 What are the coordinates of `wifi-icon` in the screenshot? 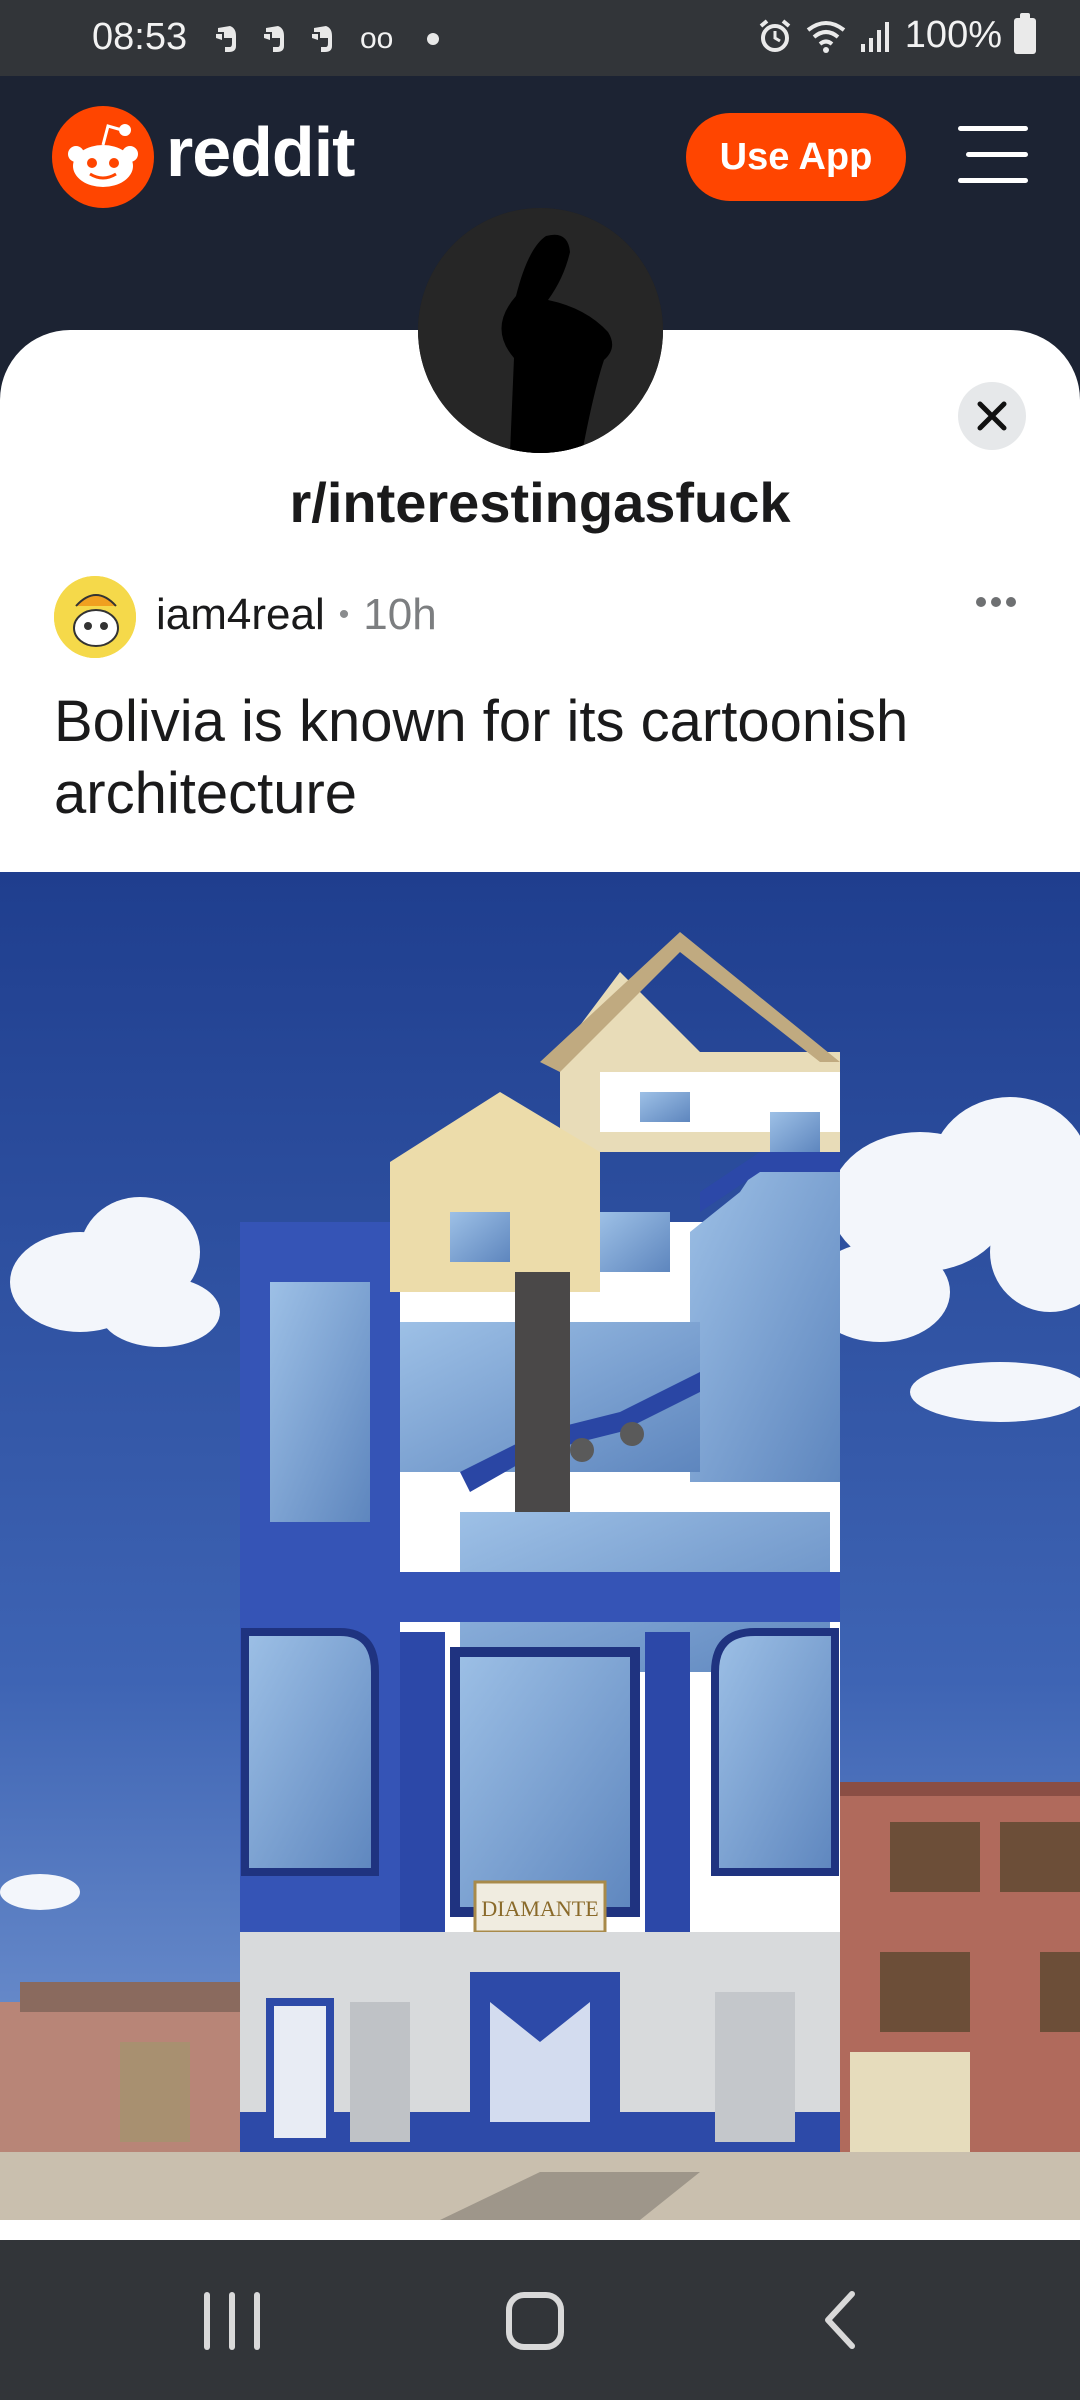 It's located at (826, 36).